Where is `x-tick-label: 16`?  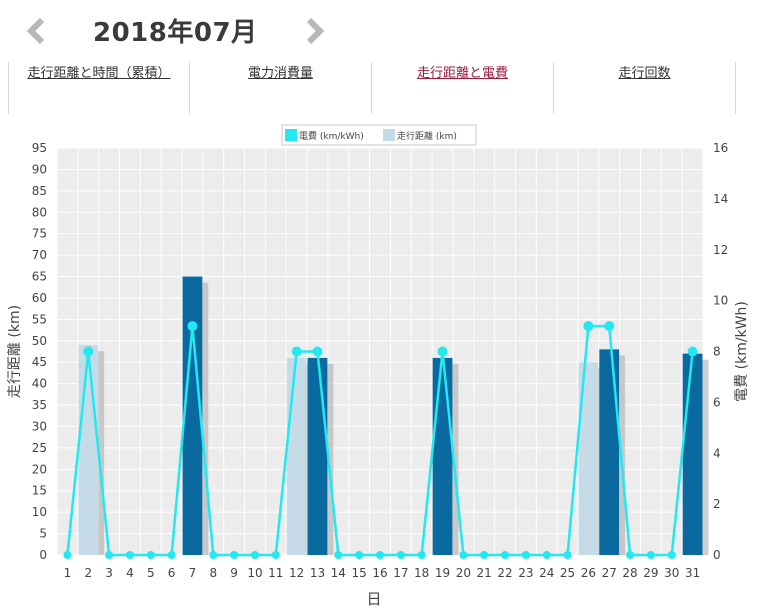 x-tick-label: 16 is located at coordinates (379, 573).